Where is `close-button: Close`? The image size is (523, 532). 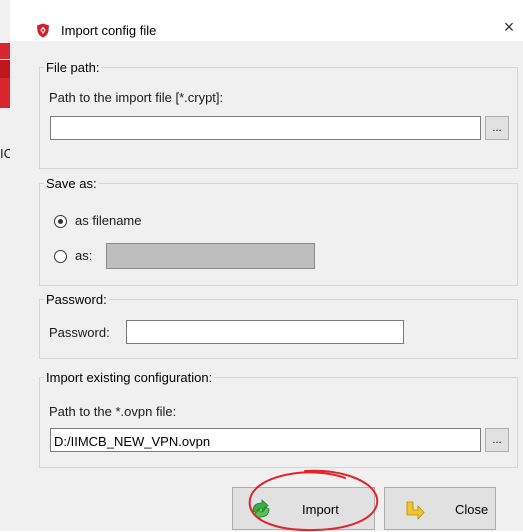 close-button: Close is located at coordinates (440, 508).